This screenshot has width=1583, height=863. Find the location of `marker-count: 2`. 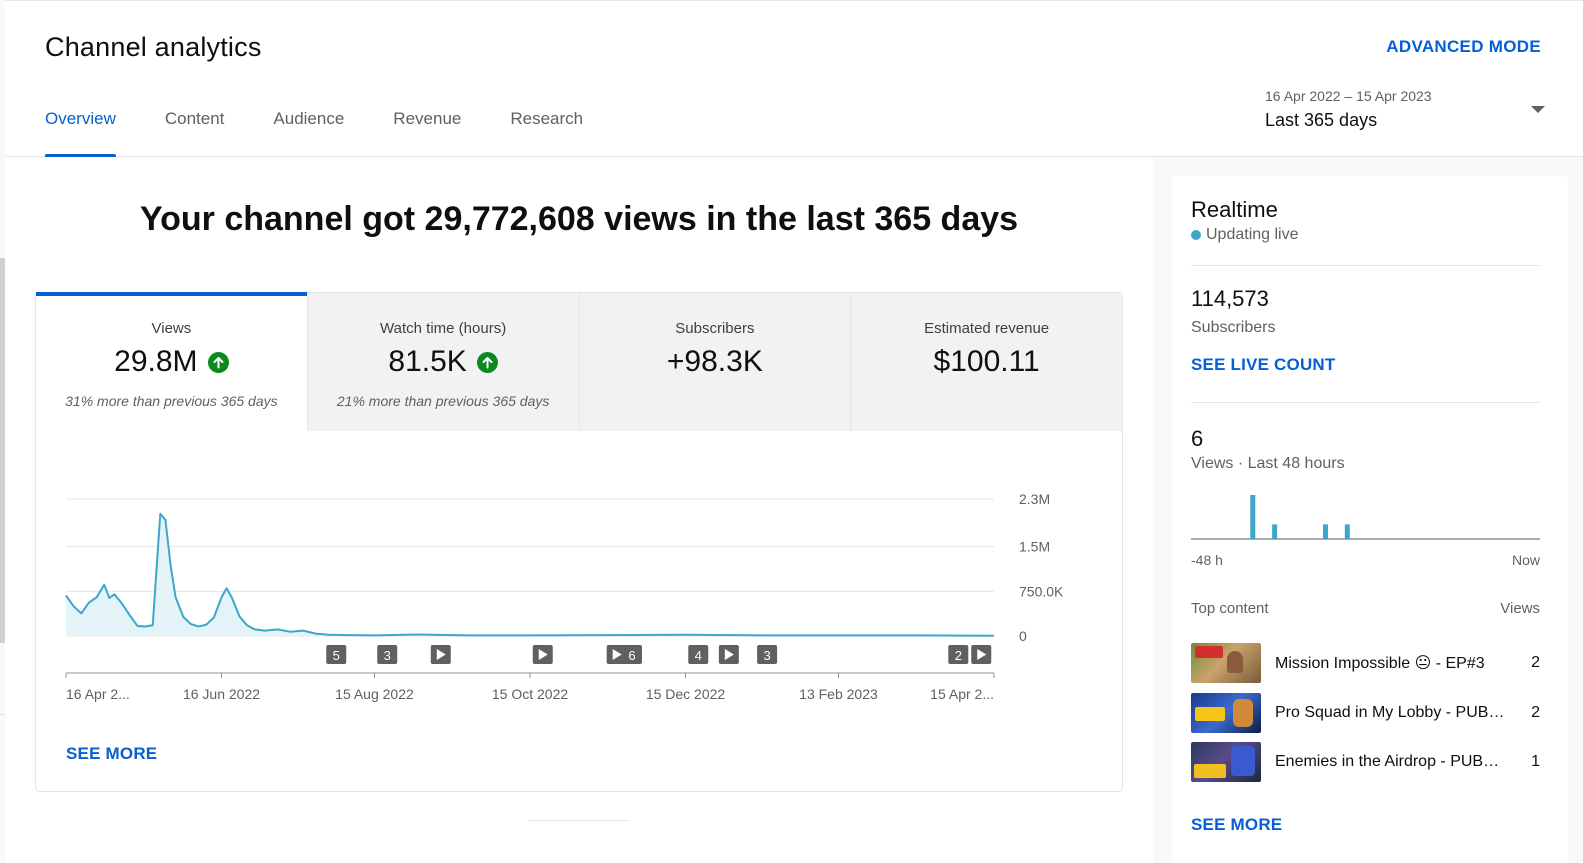

marker-count: 2 is located at coordinates (958, 655).